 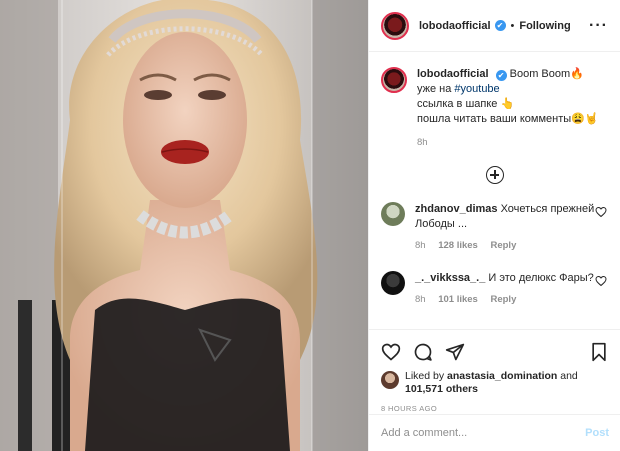 What do you see at coordinates (391, 352) in the screenshot?
I see `heart-icon` at bounding box center [391, 352].